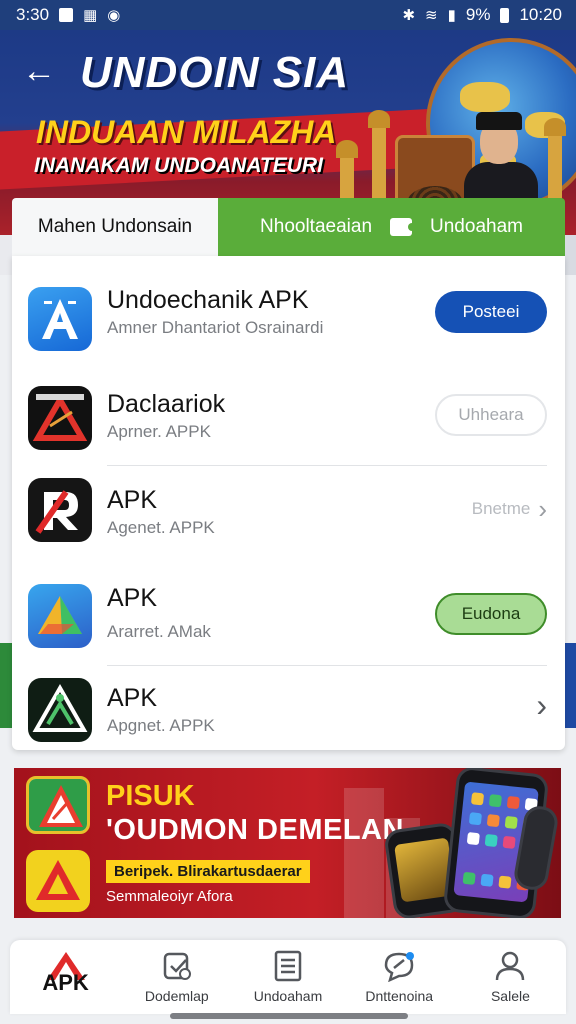 This screenshot has height=1024, width=576. What do you see at coordinates (289, 1016) in the screenshot?
I see `home-indicator` at bounding box center [289, 1016].